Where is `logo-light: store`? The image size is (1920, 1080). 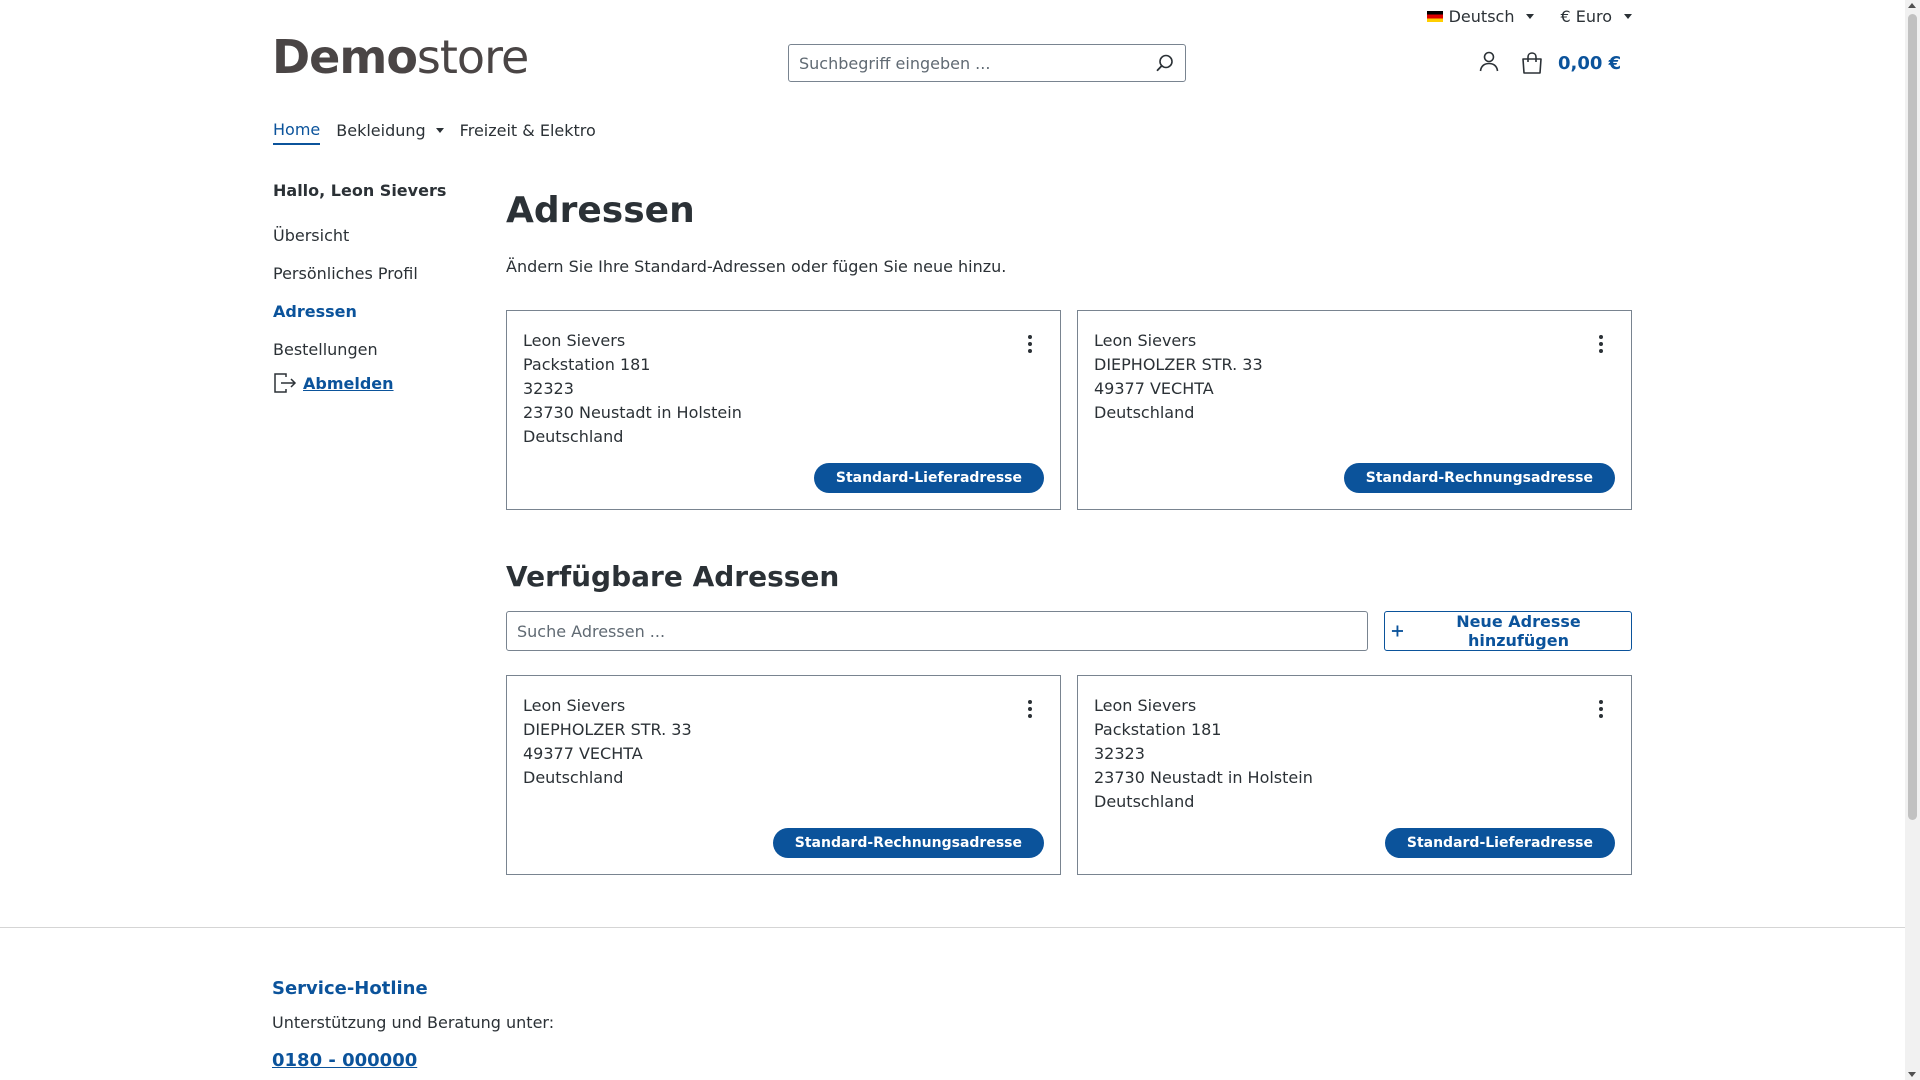 logo-light: store is located at coordinates (472, 57).